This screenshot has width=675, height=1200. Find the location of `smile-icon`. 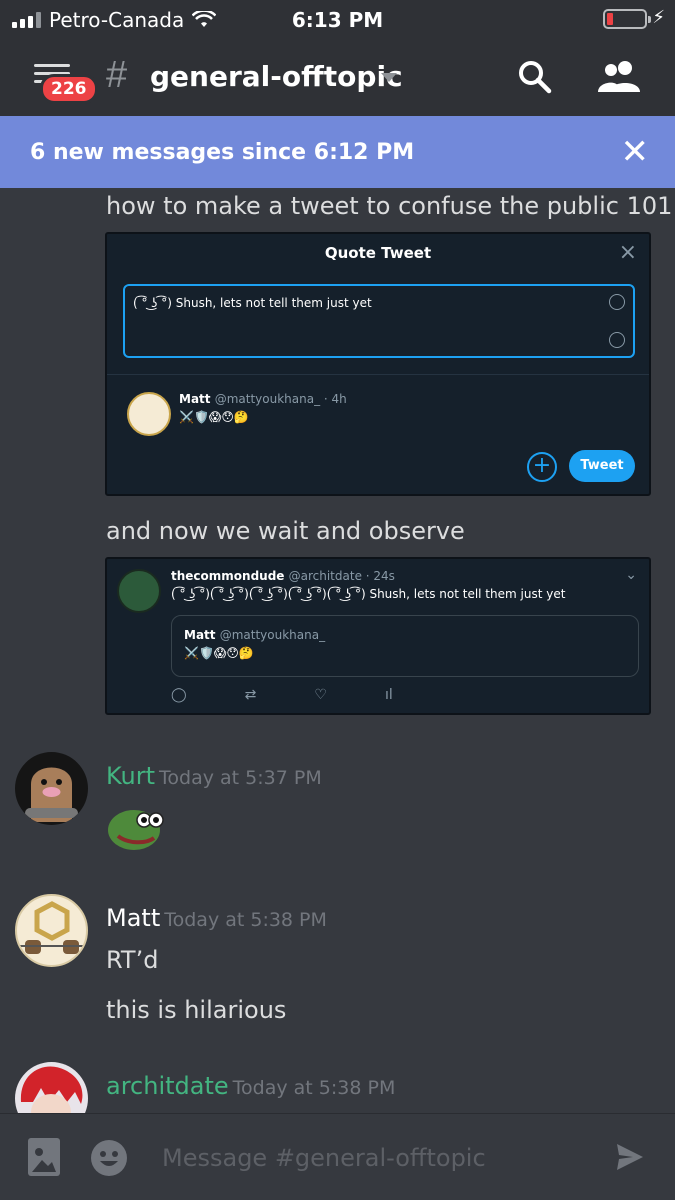

smile-icon is located at coordinates (109, 1158).